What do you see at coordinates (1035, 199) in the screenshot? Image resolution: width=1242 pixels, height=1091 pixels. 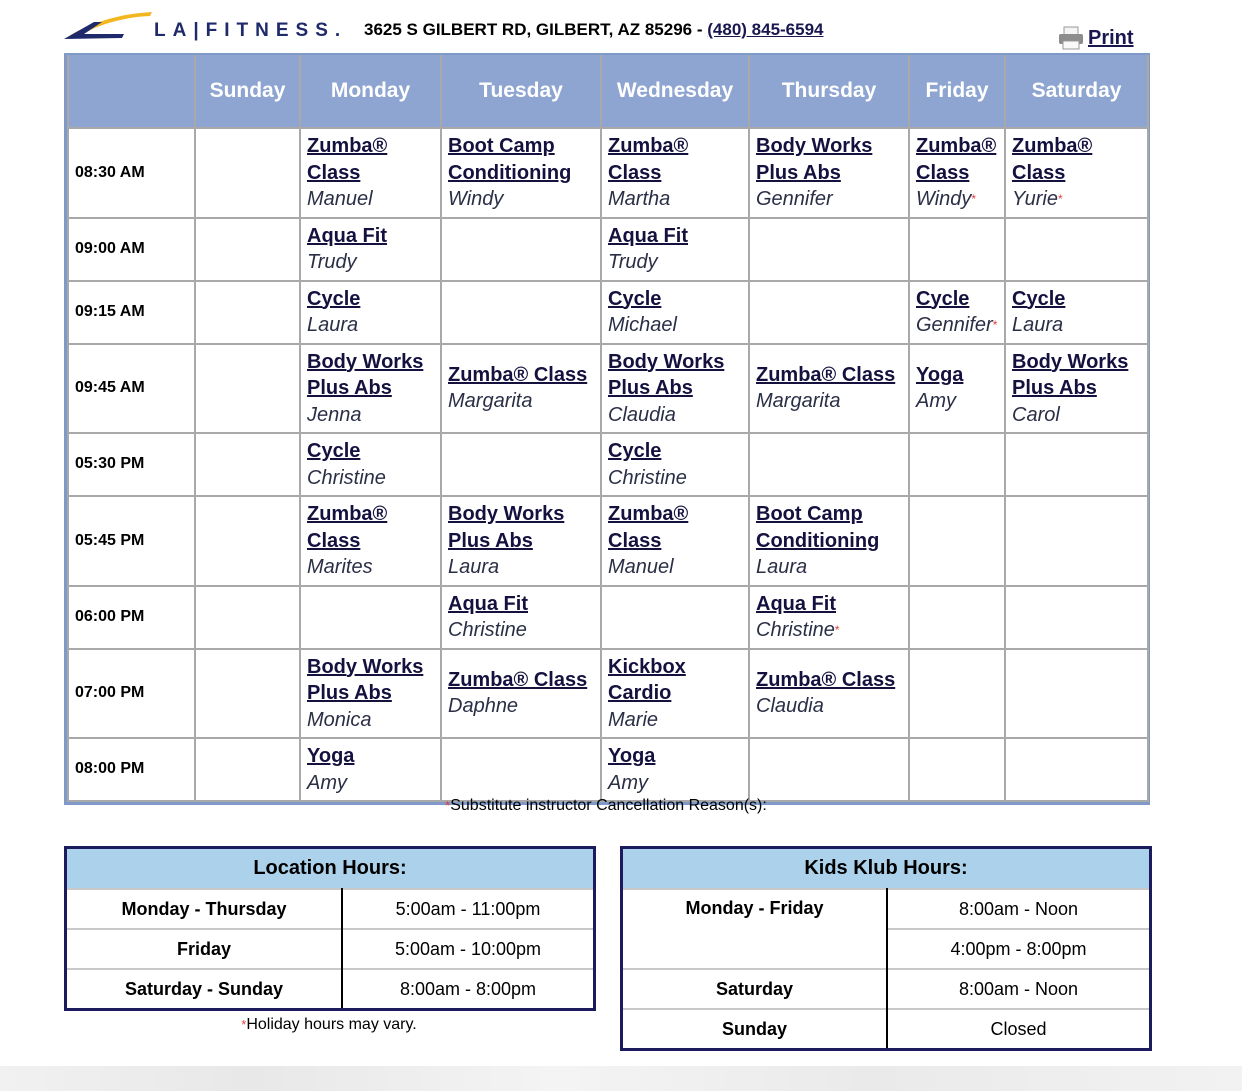 I see `instructor-name: Yurie` at bounding box center [1035, 199].